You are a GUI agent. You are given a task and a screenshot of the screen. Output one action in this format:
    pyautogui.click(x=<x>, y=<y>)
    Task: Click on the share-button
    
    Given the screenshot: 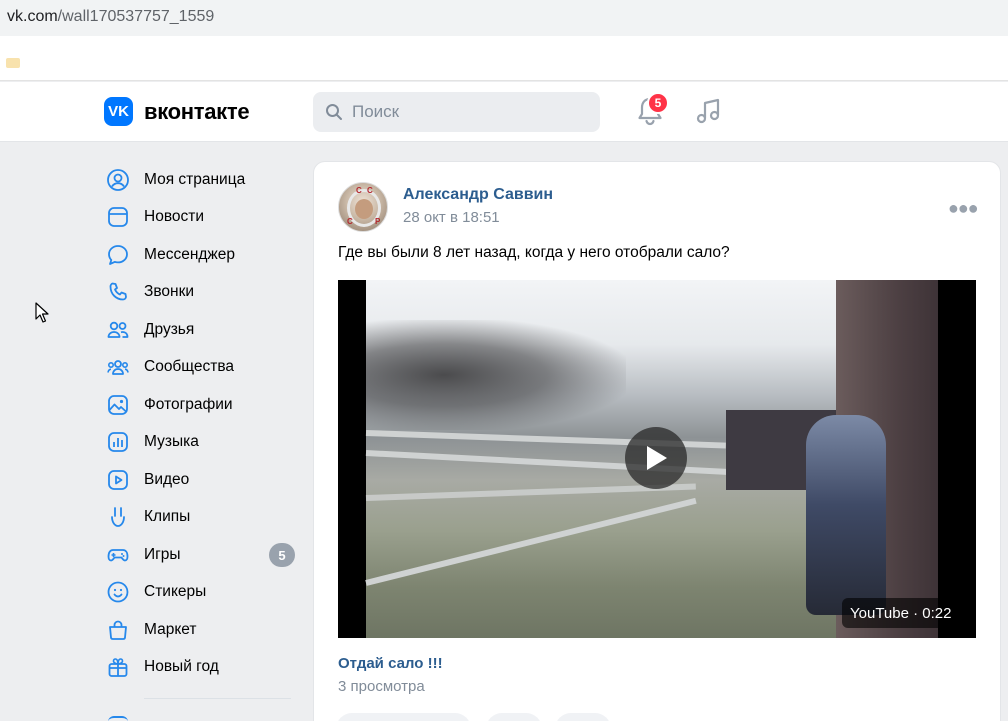 What is the action you would take?
    pyautogui.click(x=583, y=717)
    